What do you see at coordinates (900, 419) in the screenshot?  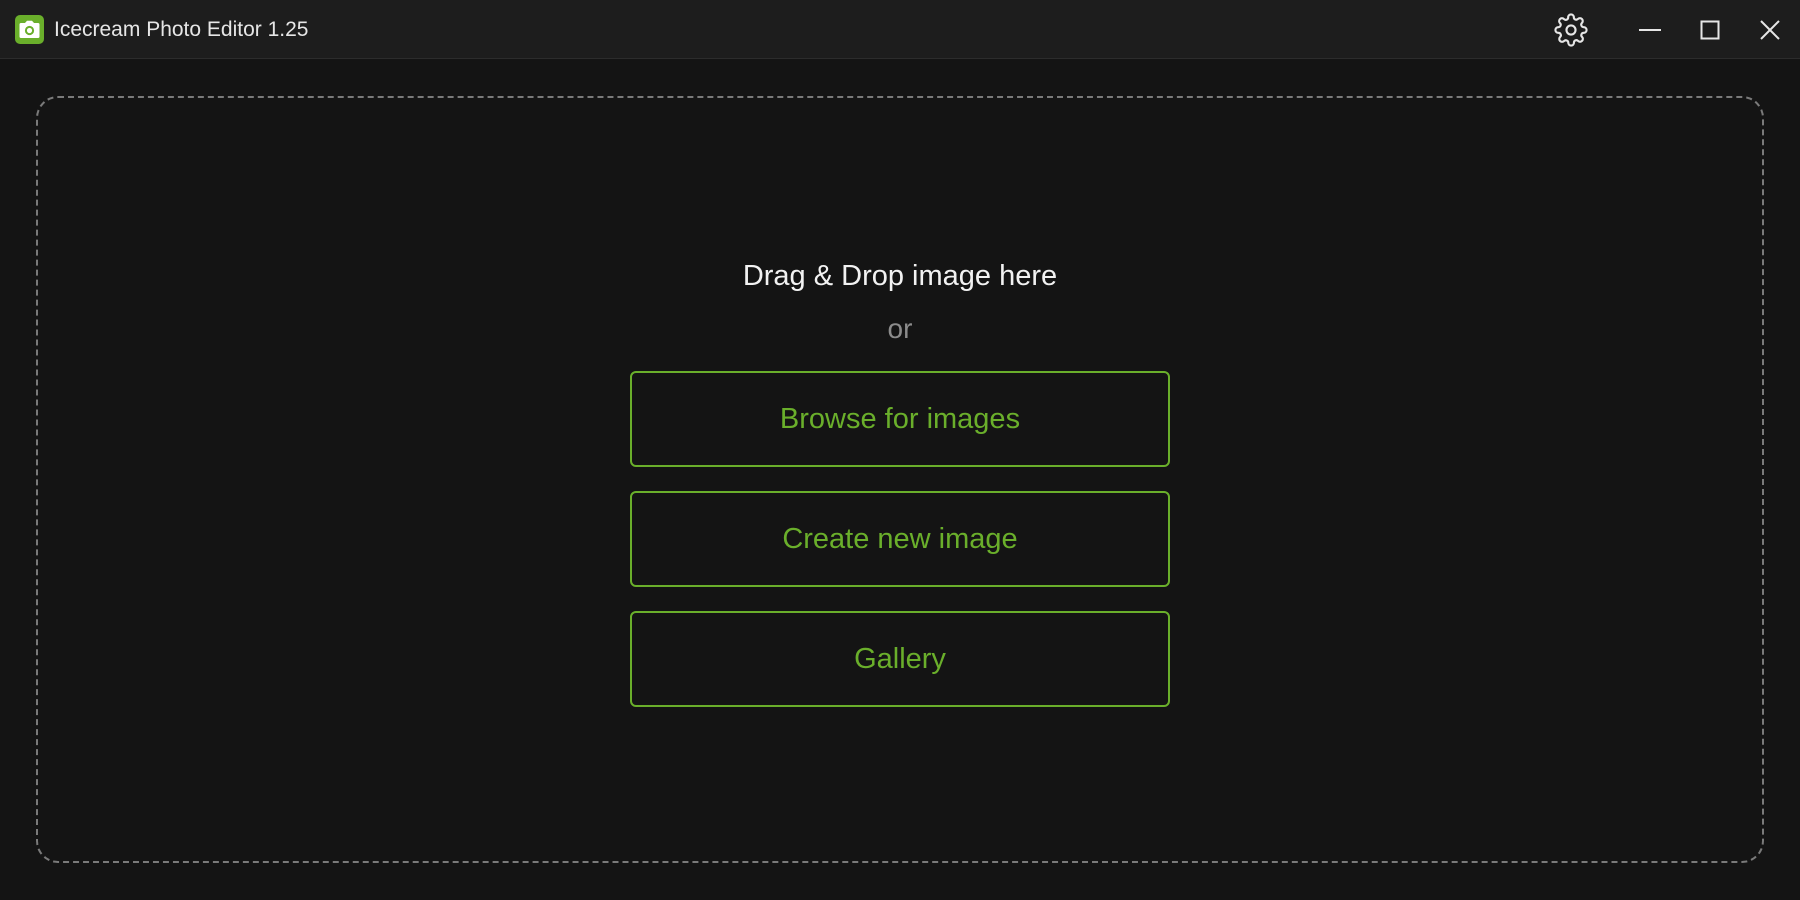 I see `browse-images-button: Browse for images` at bounding box center [900, 419].